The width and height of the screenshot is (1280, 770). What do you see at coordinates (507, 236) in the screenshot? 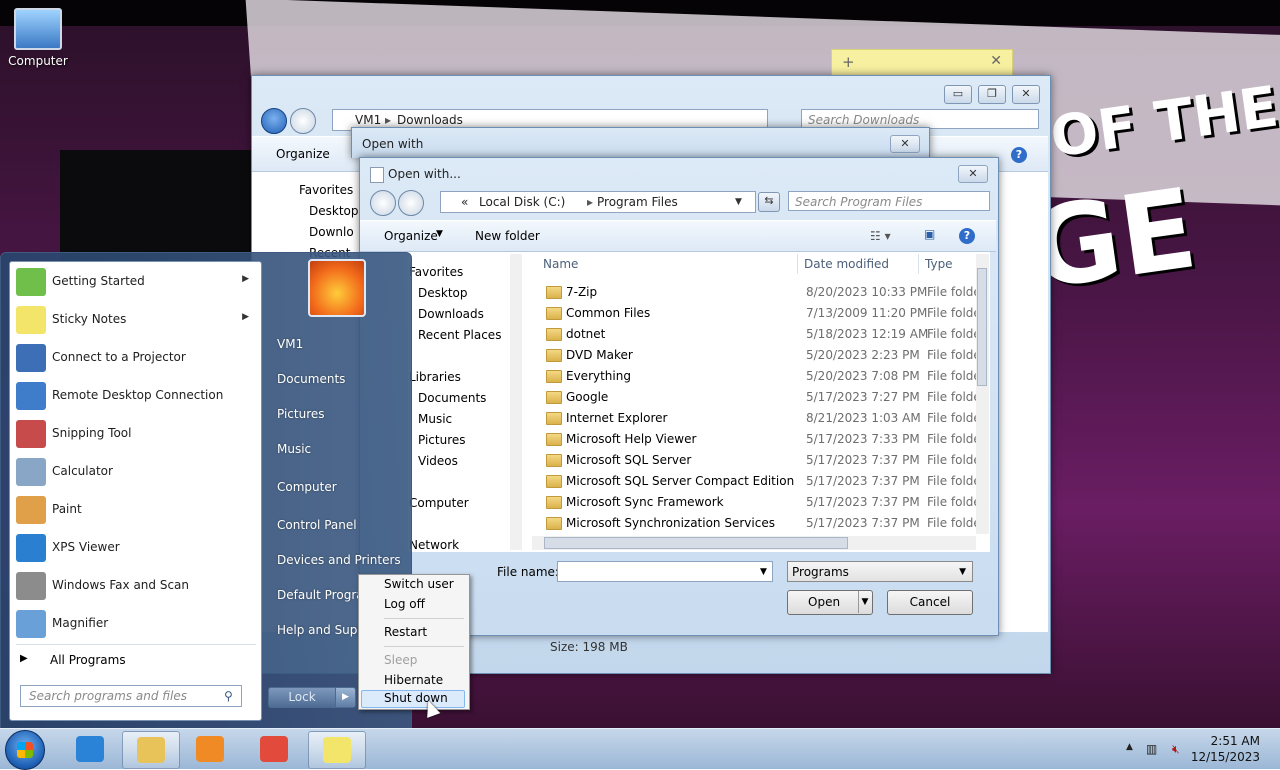
I see `new-folder-button: New folder` at bounding box center [507, 236].